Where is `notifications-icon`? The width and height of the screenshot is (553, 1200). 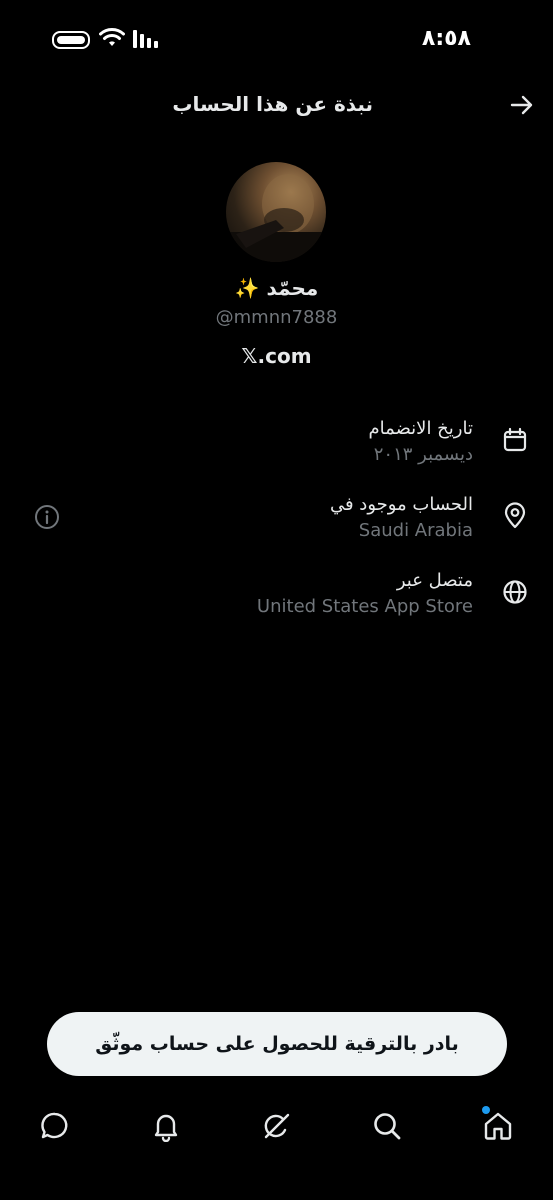 notifications-icon is located at coordinates (166, 1126).